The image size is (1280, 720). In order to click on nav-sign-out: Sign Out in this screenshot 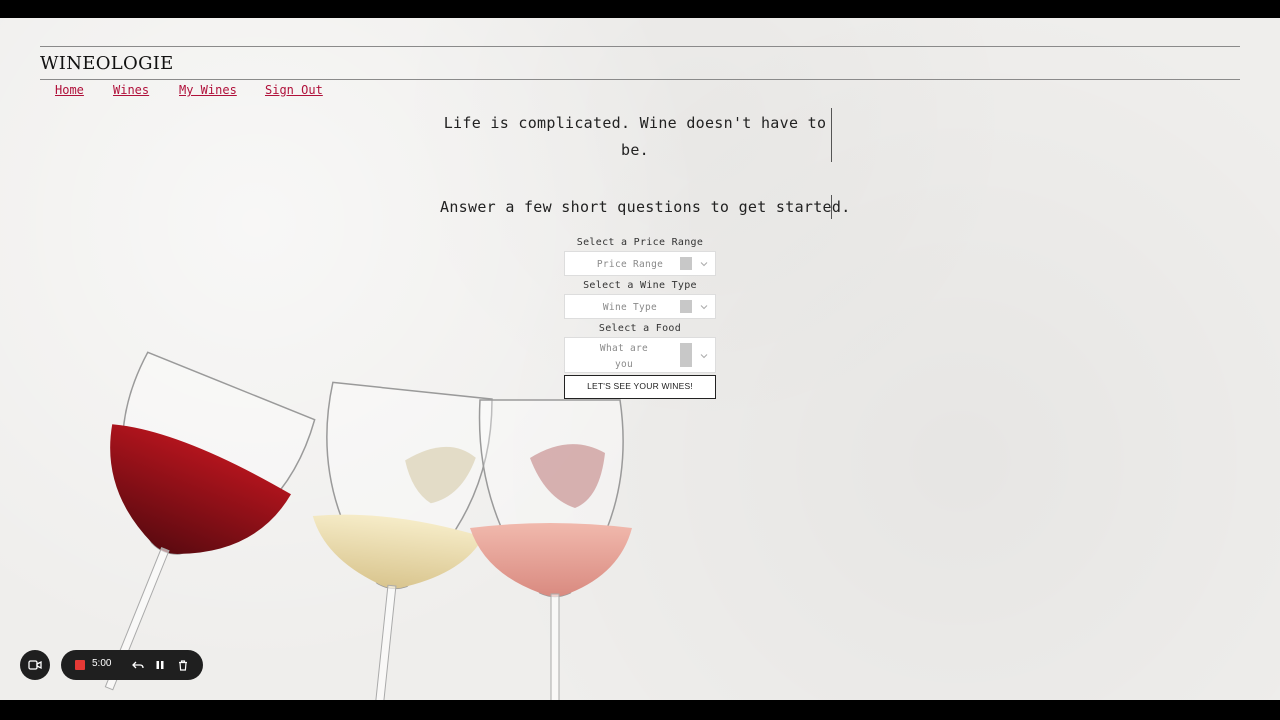, I will do `click(294, 90)`.